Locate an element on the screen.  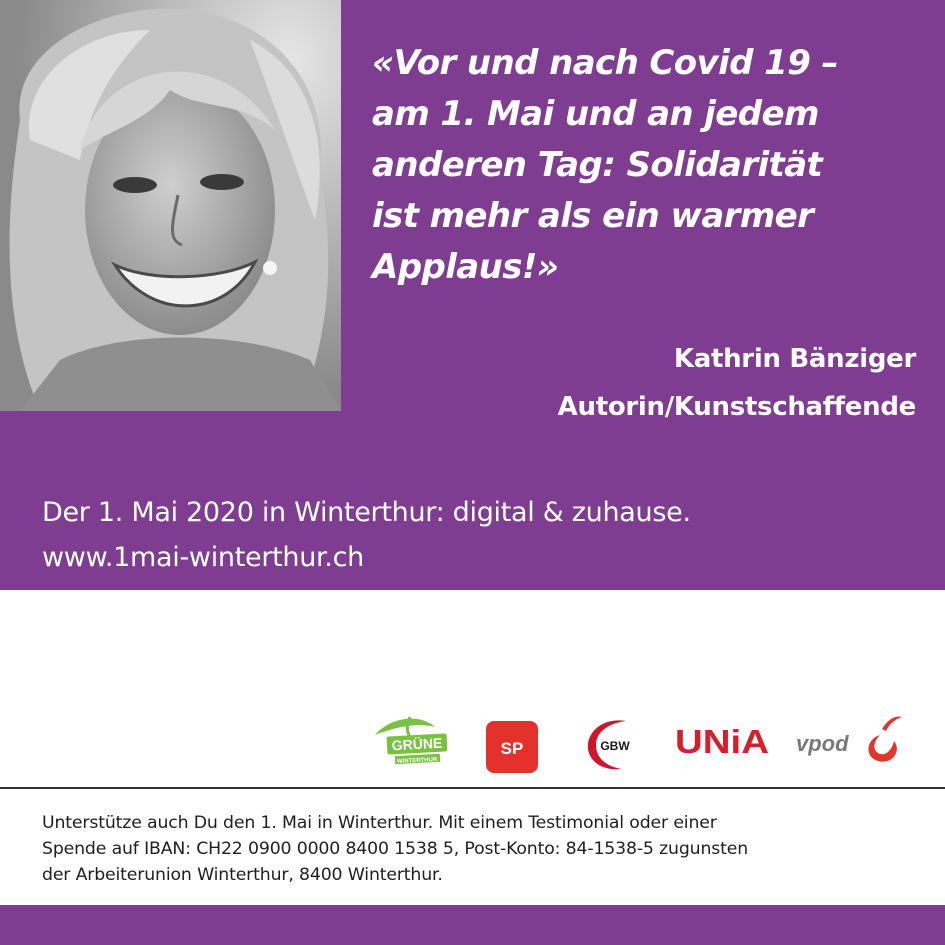
unia-logo: UNiA is located at coordinates (723, 738).